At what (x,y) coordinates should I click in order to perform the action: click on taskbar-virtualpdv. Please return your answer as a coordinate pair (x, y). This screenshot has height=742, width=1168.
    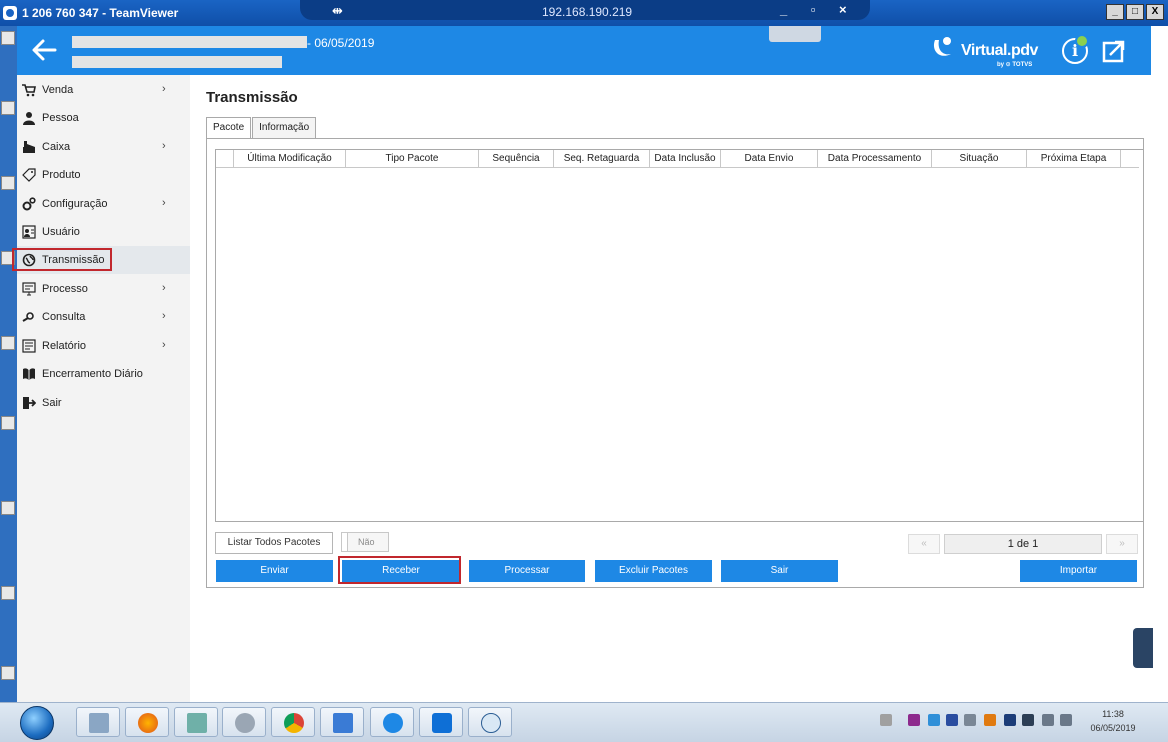
    Looking at the image, I should click on (392, 722).